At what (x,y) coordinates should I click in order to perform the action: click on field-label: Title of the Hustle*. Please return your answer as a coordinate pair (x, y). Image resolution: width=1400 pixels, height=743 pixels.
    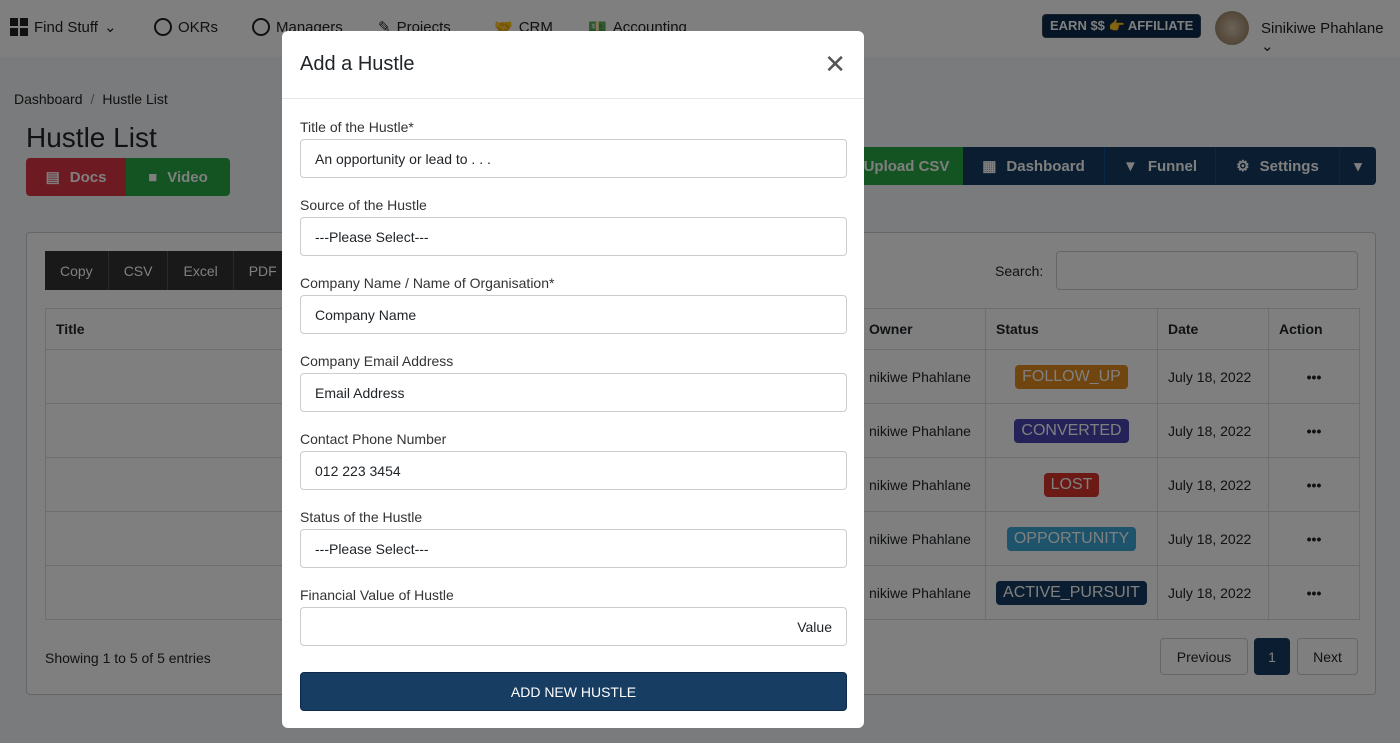
    Looking at the image, I should click on (357, 127).